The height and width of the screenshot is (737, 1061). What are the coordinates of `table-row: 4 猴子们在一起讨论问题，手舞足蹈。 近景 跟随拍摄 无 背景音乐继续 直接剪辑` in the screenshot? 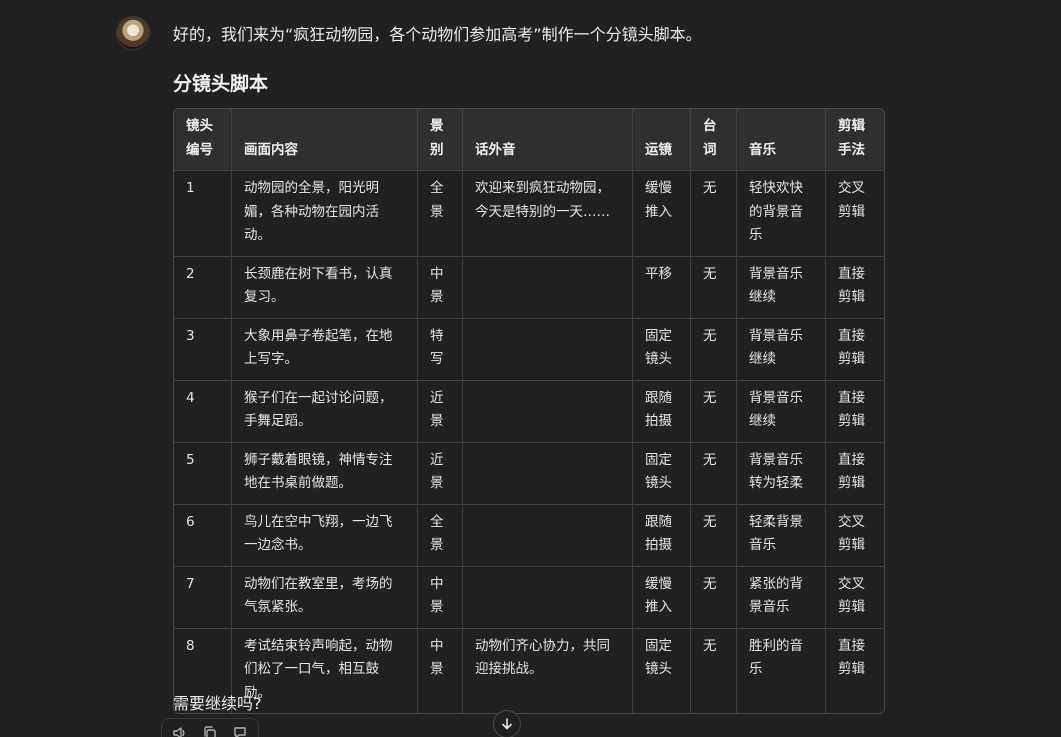 It's located at (529, 411).